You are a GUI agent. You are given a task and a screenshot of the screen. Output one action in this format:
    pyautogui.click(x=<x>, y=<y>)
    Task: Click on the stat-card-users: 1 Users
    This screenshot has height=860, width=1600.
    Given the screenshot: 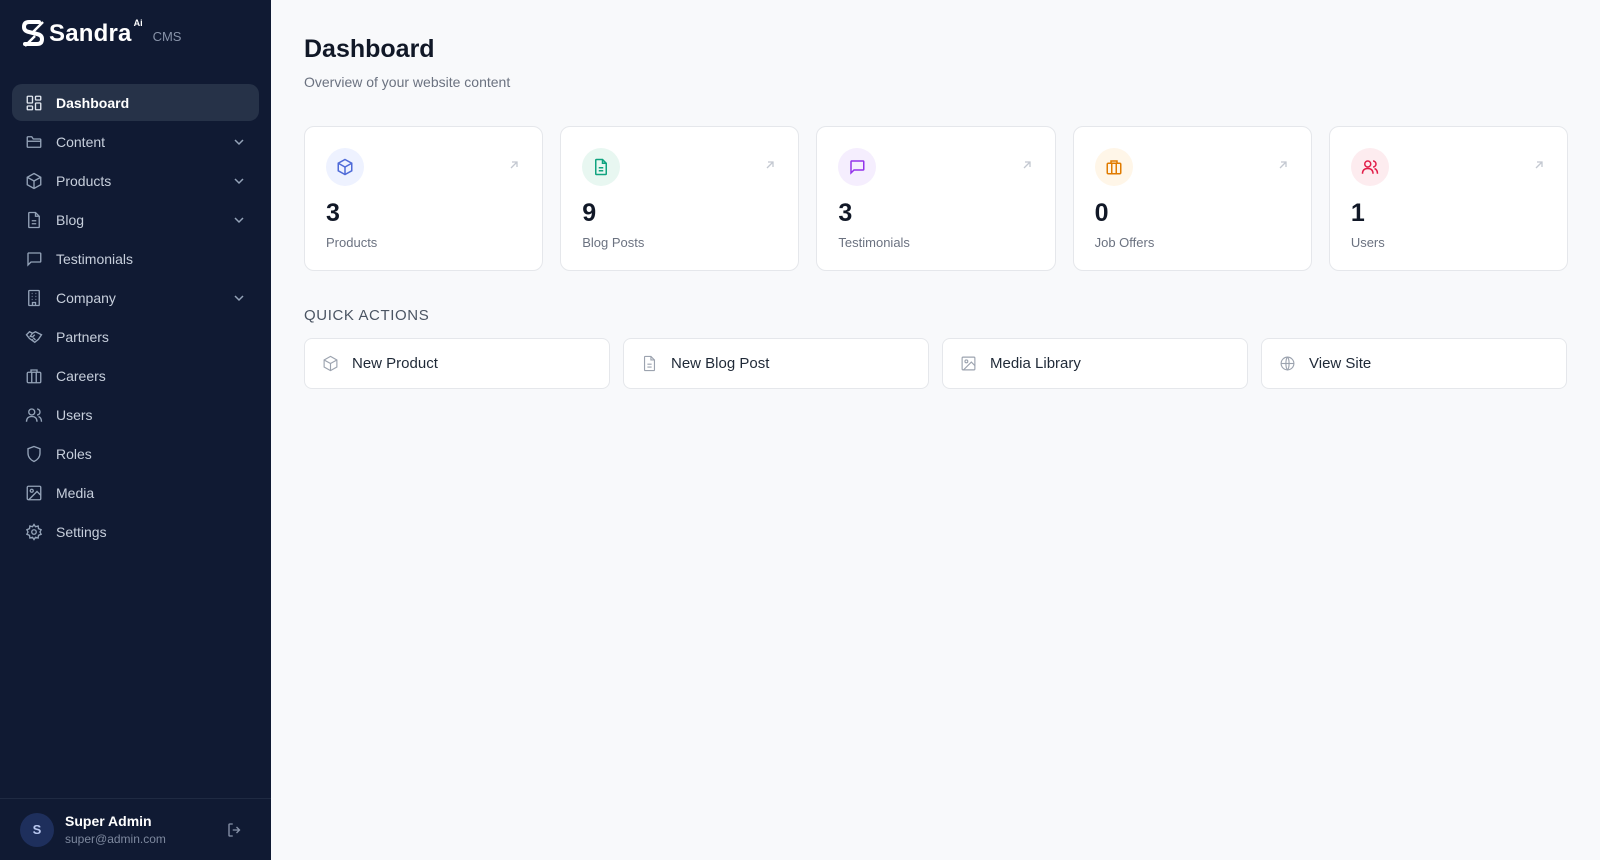 What is the action you would take?
    pyautogui.click(x=1448, y=198)
    